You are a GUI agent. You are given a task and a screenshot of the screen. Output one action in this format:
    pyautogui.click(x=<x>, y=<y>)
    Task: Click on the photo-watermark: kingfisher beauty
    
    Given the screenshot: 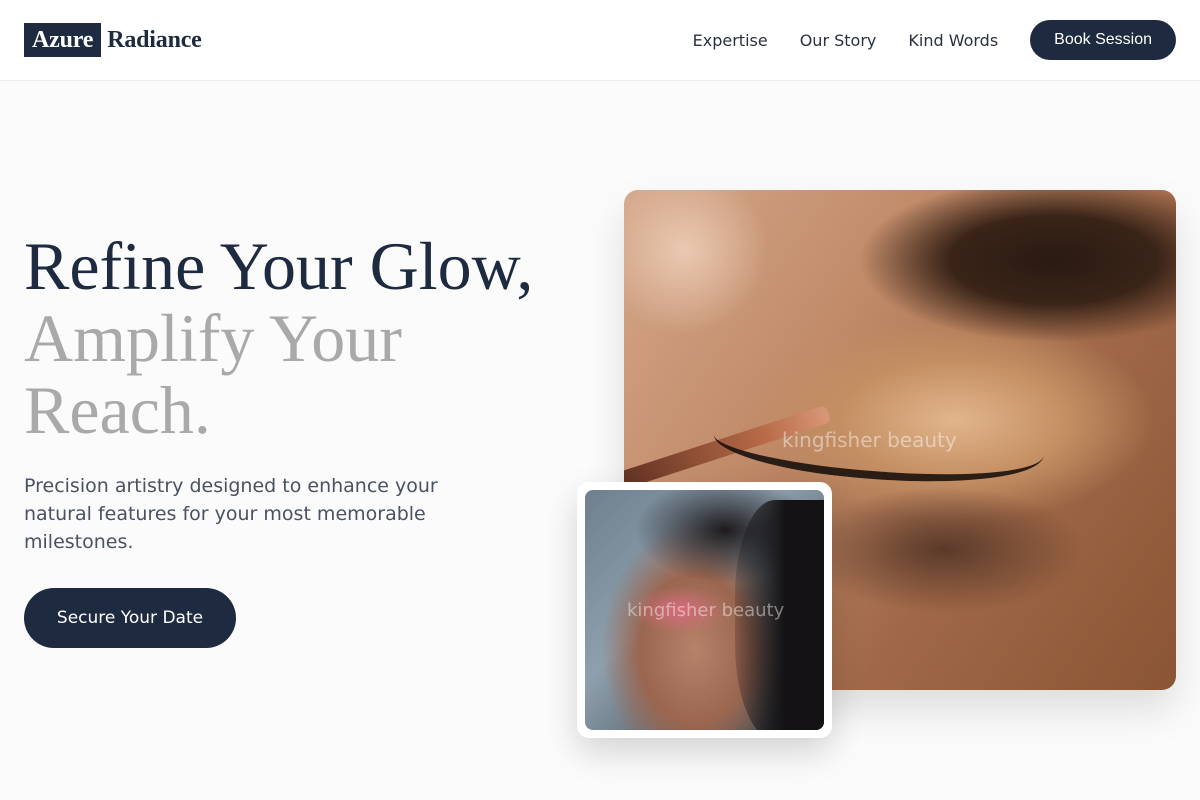 What is the action you would take?
    pyautogui.click(x=869, y=440)
    